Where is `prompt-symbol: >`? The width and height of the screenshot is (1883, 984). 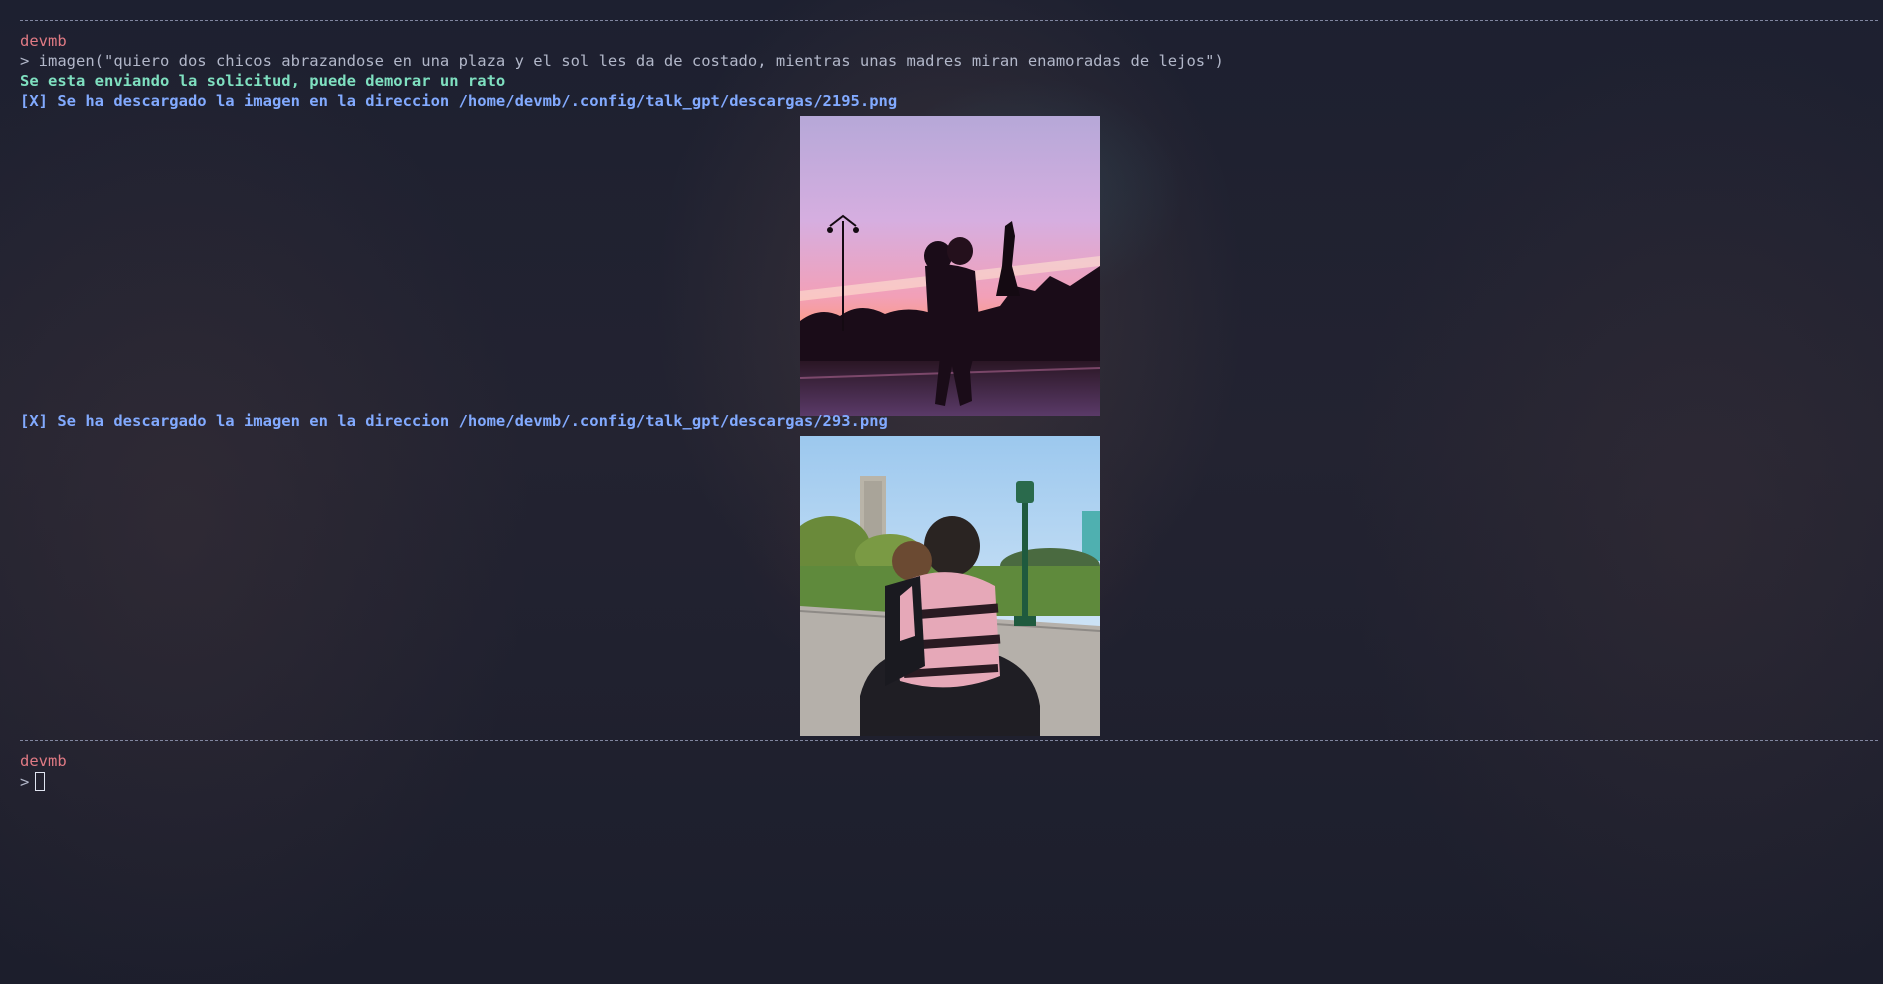 prompt-symbol: > is located at coordinates (25, 782).